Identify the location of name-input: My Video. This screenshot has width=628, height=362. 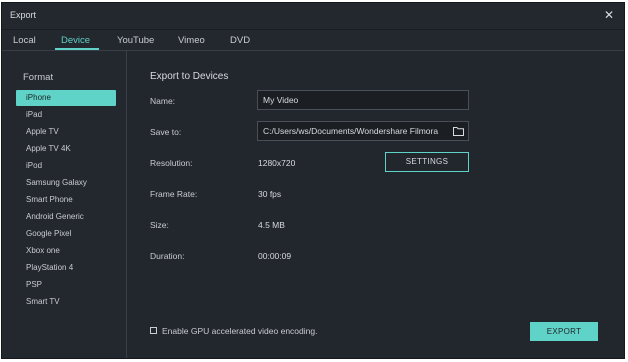
(363, 100).